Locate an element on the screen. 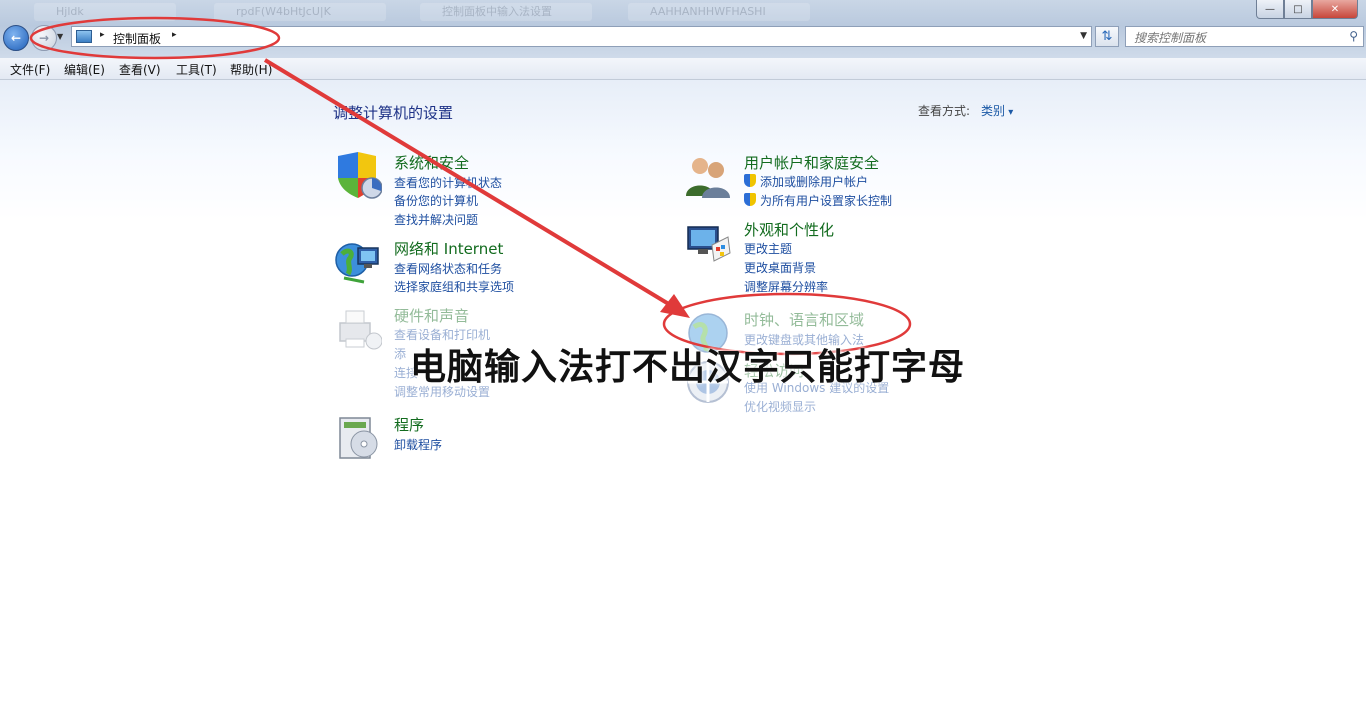 This screenshot has height=724, width=1366. category-link: 为所有用户设置家长控制 is located at coordinates (826, 200).